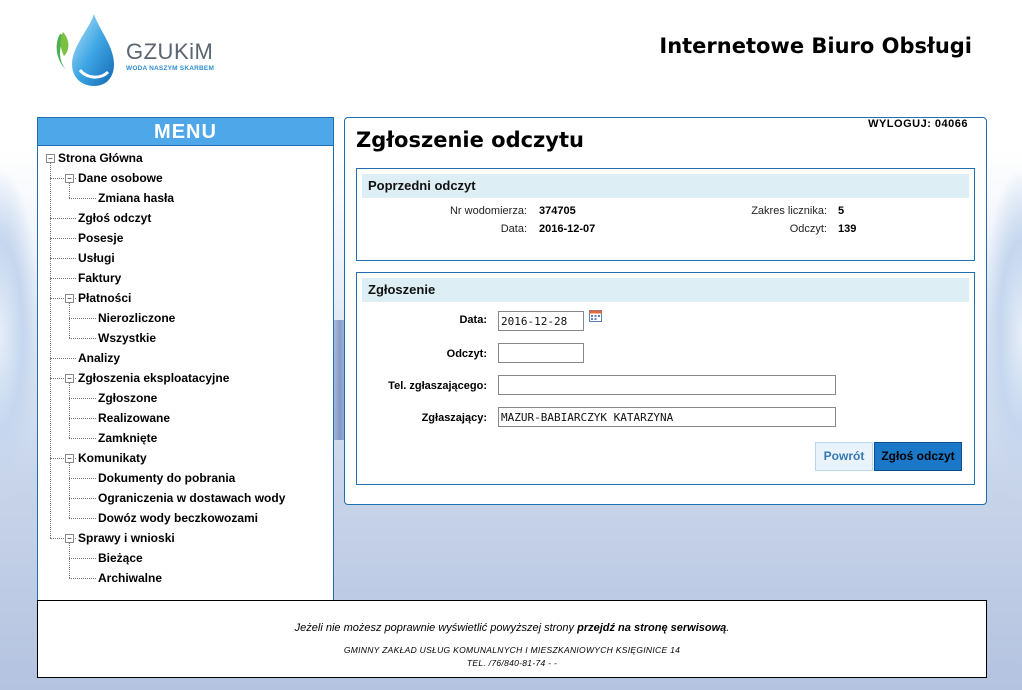 This screenshot has width=1022, height=690. I want to click on back-button: Powrót, so click(844, 456).